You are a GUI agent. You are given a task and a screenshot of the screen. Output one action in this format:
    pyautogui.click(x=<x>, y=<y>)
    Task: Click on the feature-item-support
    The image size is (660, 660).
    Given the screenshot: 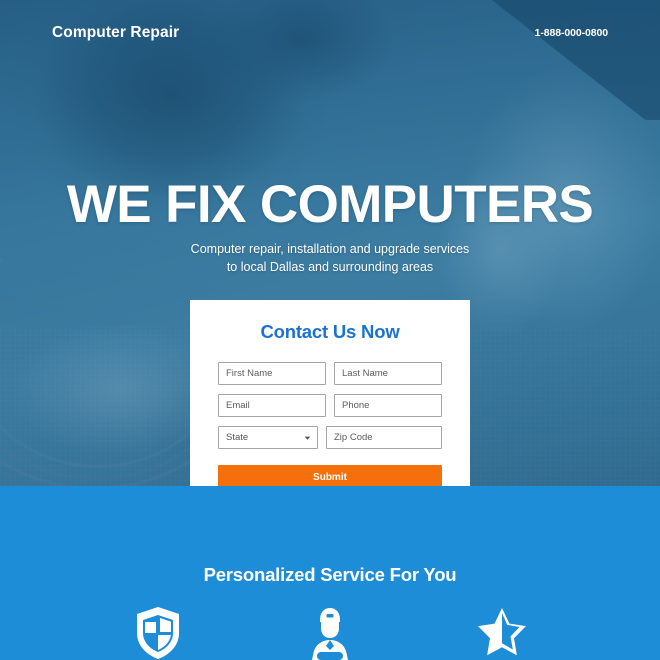 What is the action you would take?
    pyautogui.click(x=330, y=633)
    